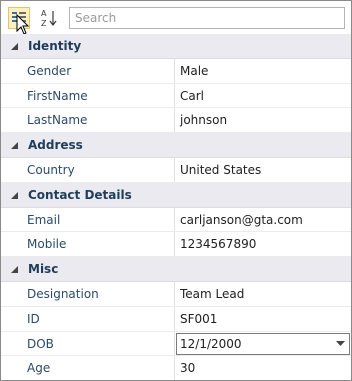 This screenshot has height=381, width=352. I want to click on chevron-down-icon, so click(340, 343).